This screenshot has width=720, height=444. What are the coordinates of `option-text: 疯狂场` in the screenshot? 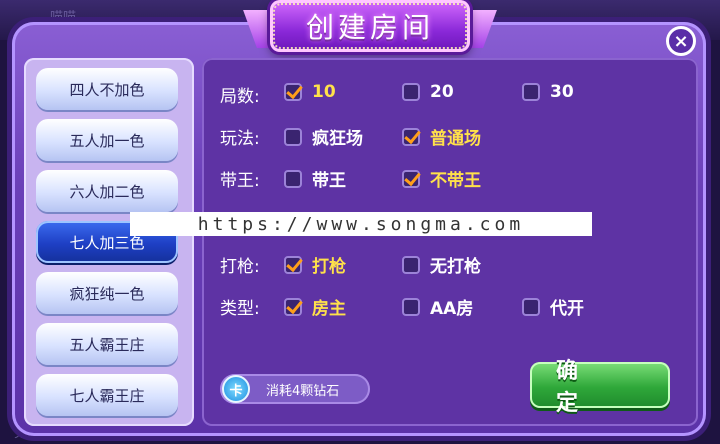 It's located at (337, 139).